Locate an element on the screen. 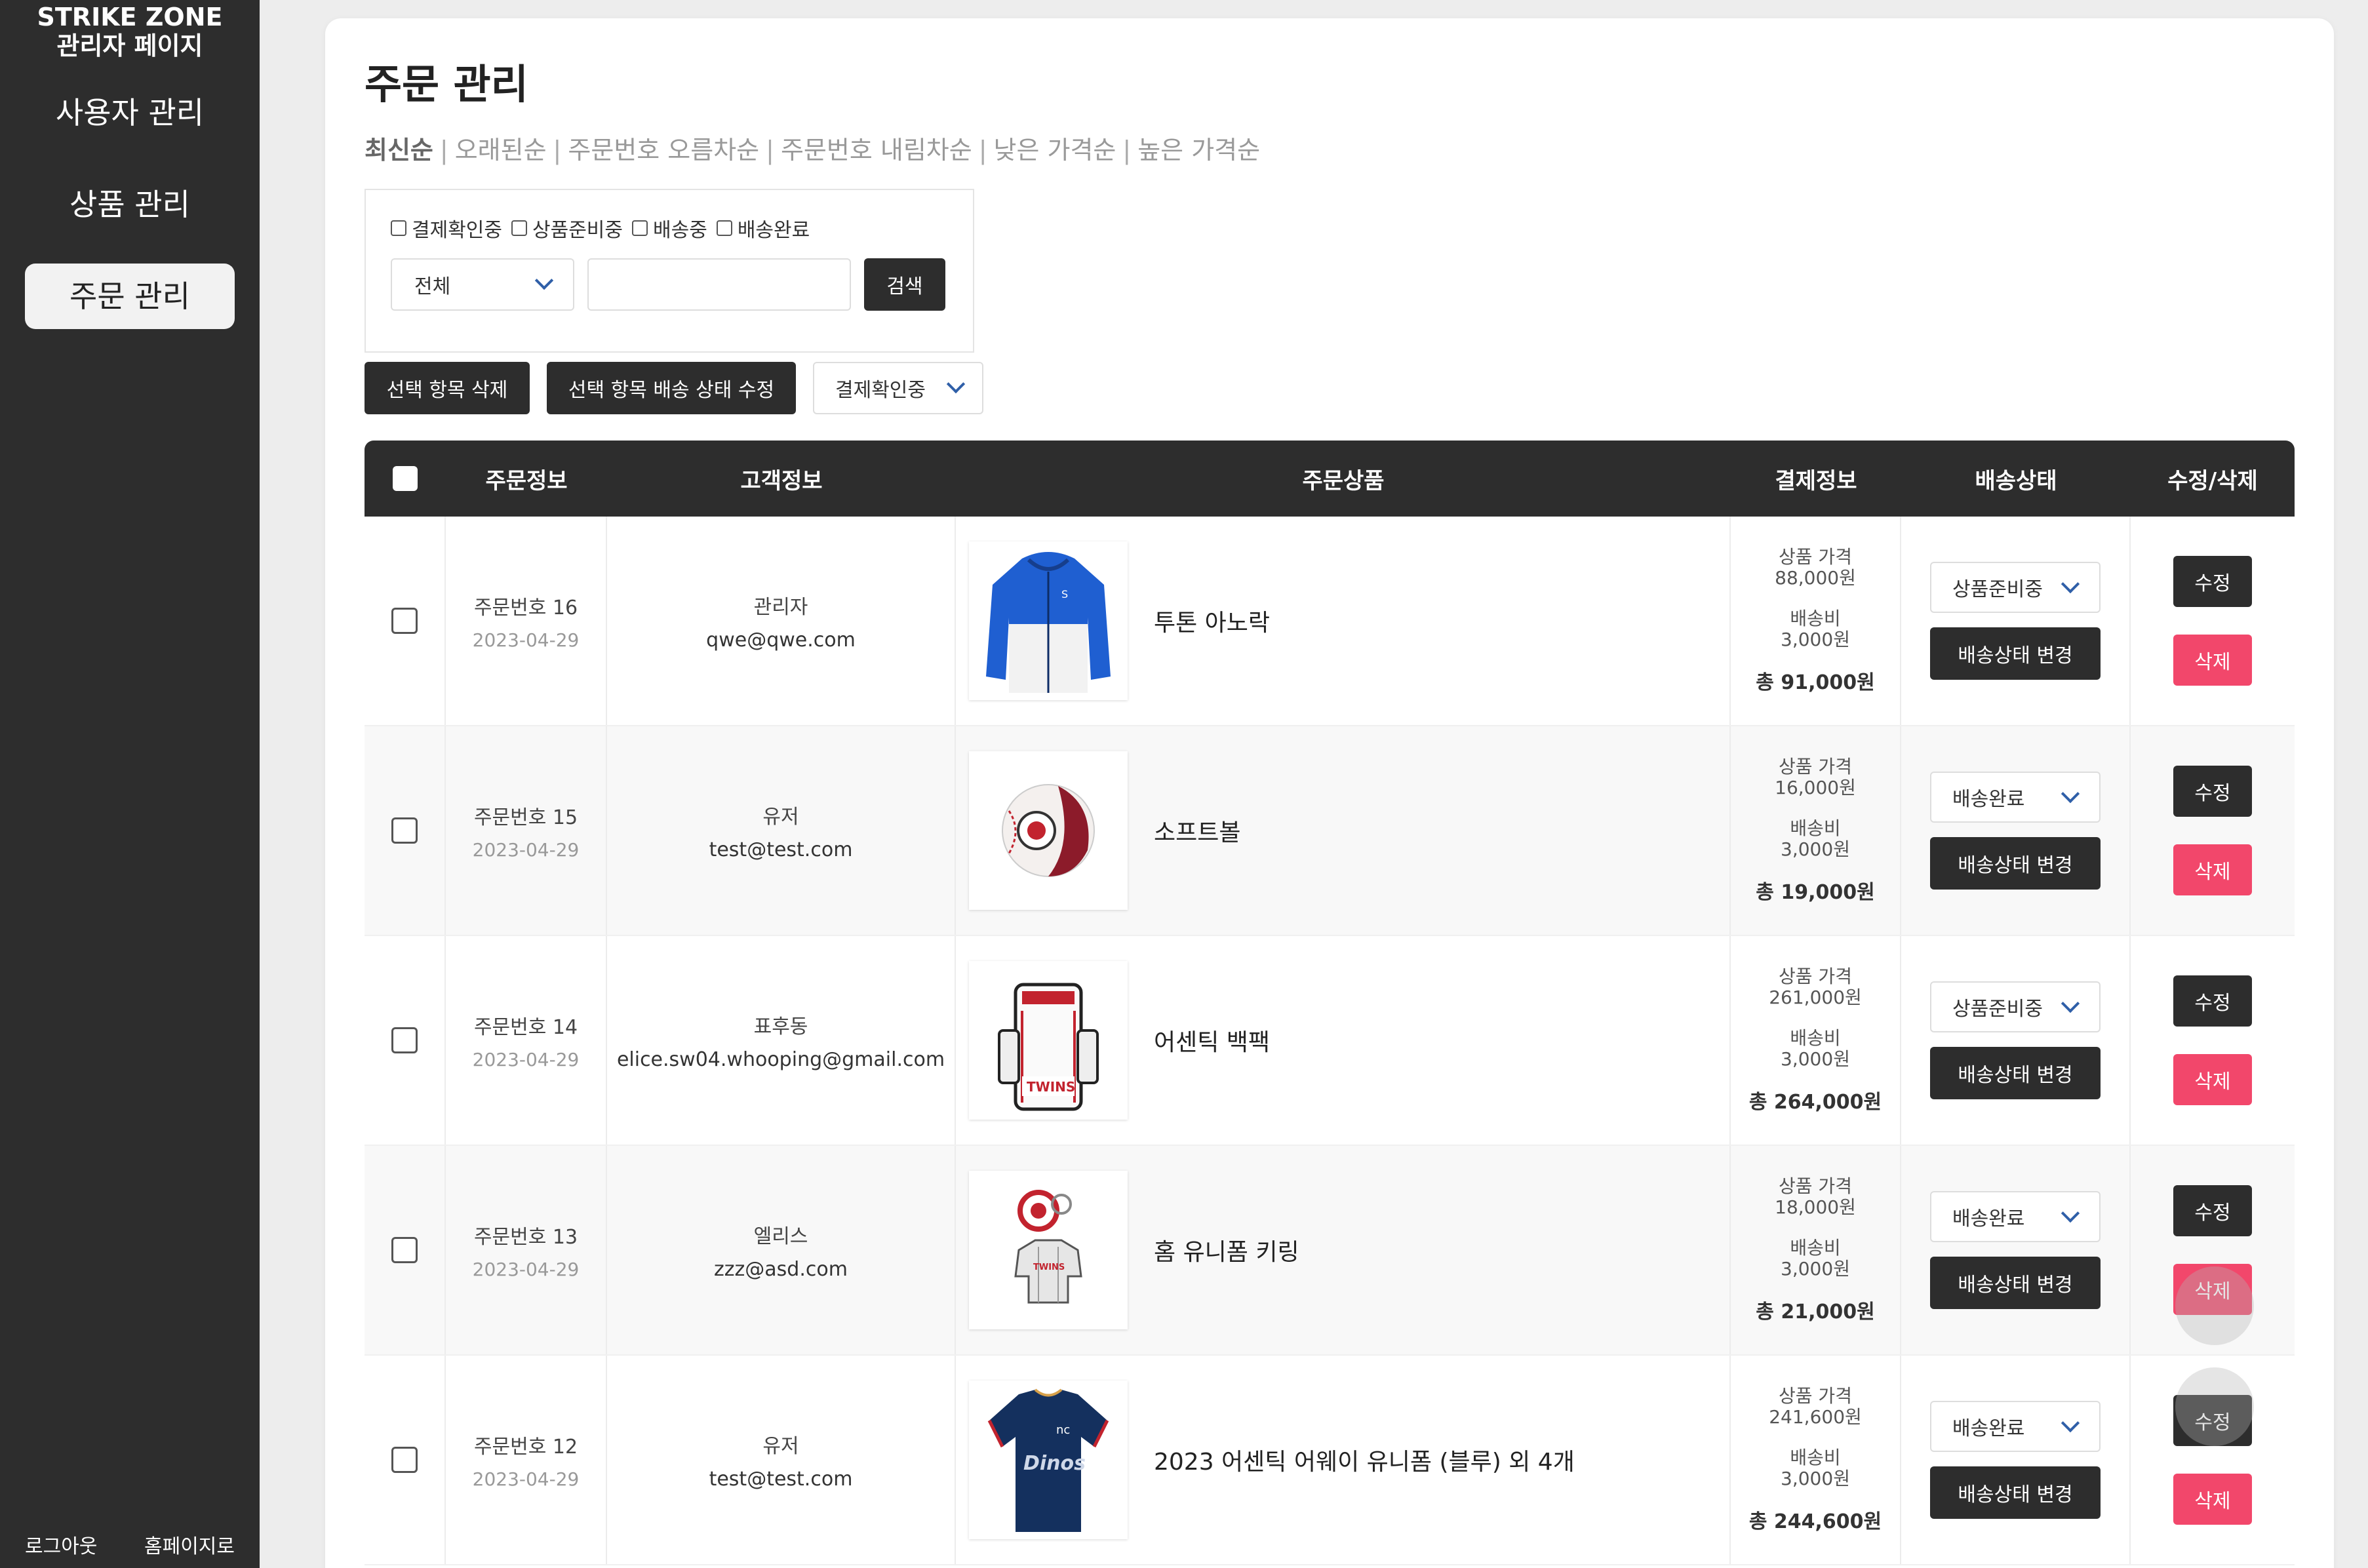  product-name: 소프트볼 is located at coordinates (1197, 830).